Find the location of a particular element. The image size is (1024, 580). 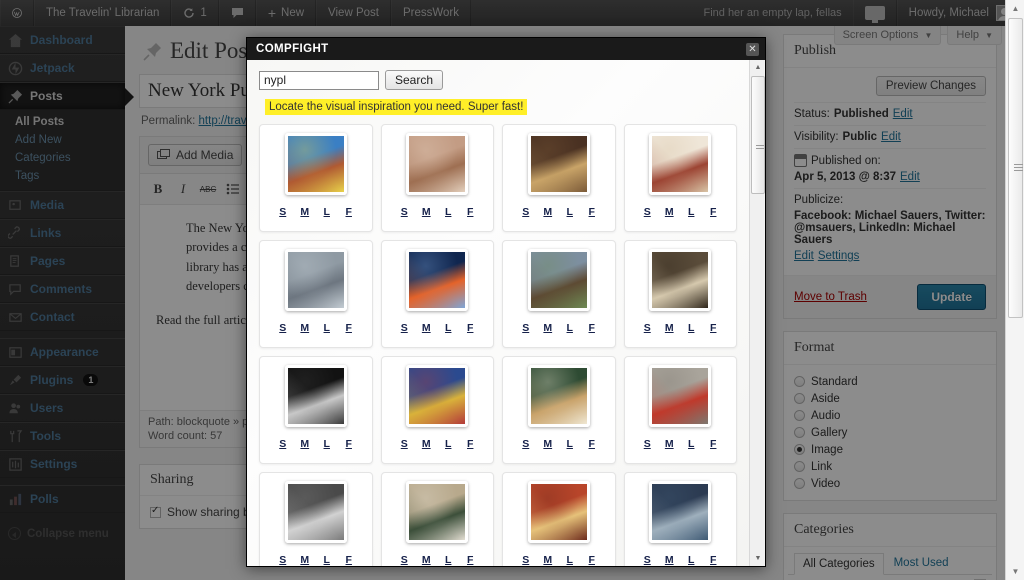

modal-scrollbar: ▲ ▼ is located at coordinates (757, 313).